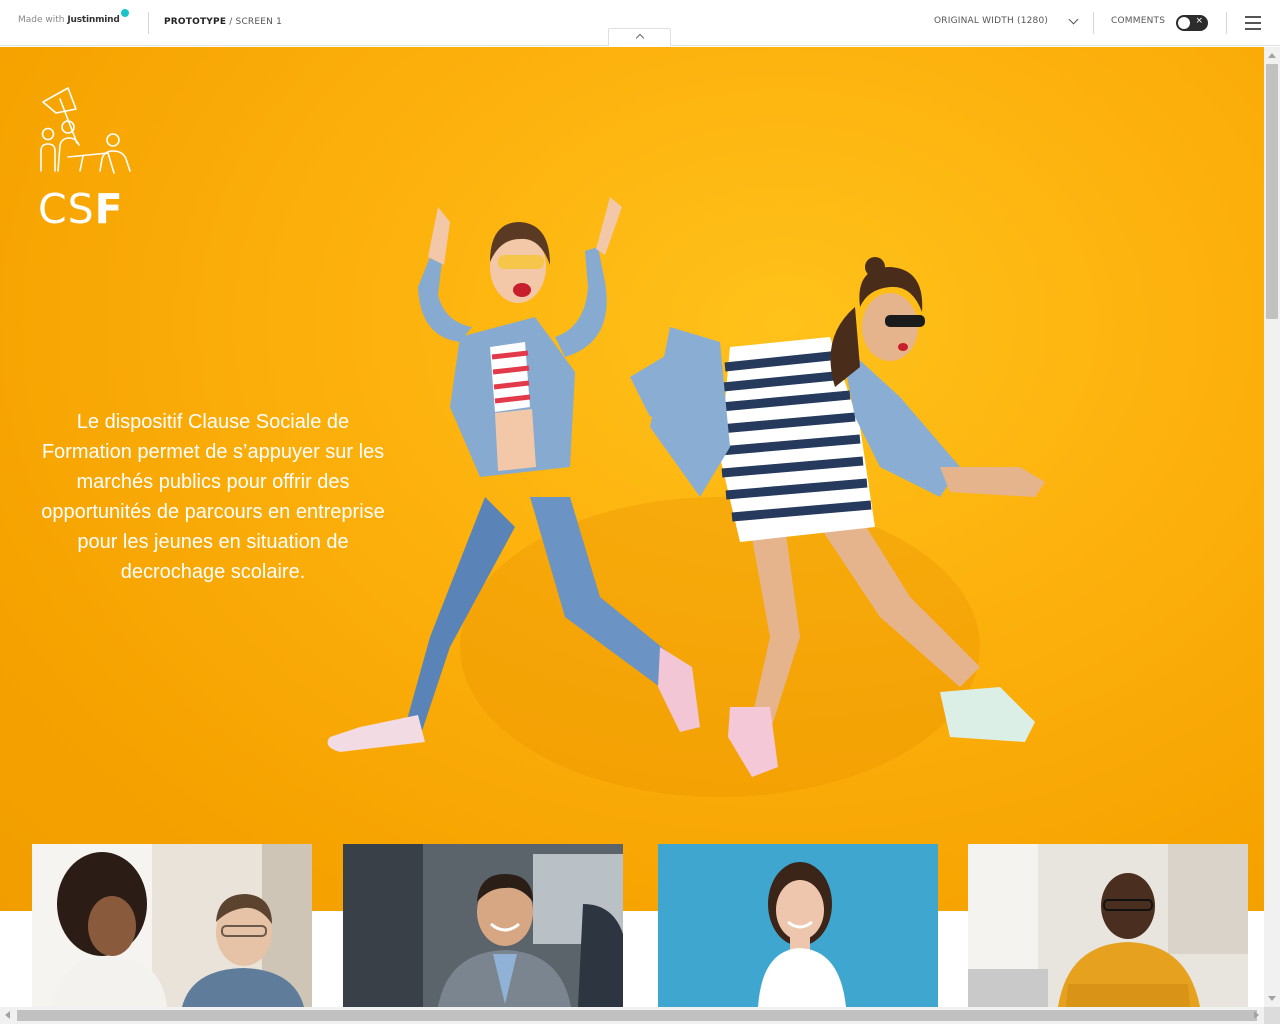  I want to click on brand-dot-icon, so click(124, 13).